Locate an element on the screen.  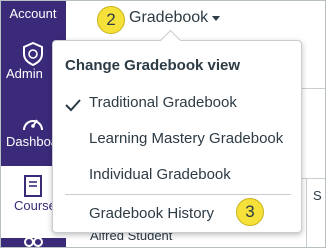
callout-number-2: 2 is located at coordinates (111, 20).